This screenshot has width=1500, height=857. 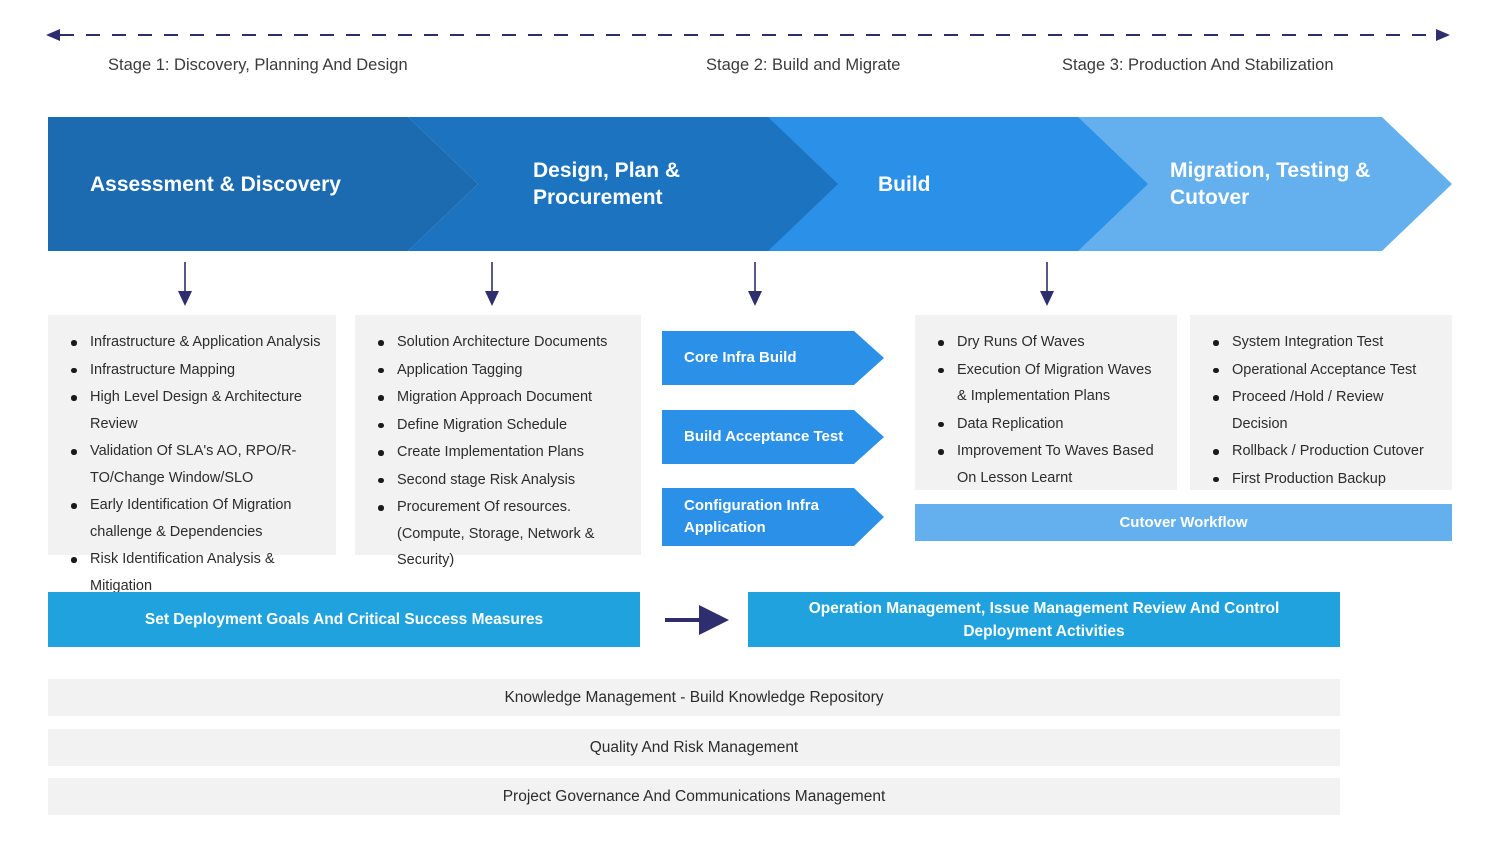 I want to click on tag-label-core-infra-build: Core Infra Build, so click(x=740, y=357).